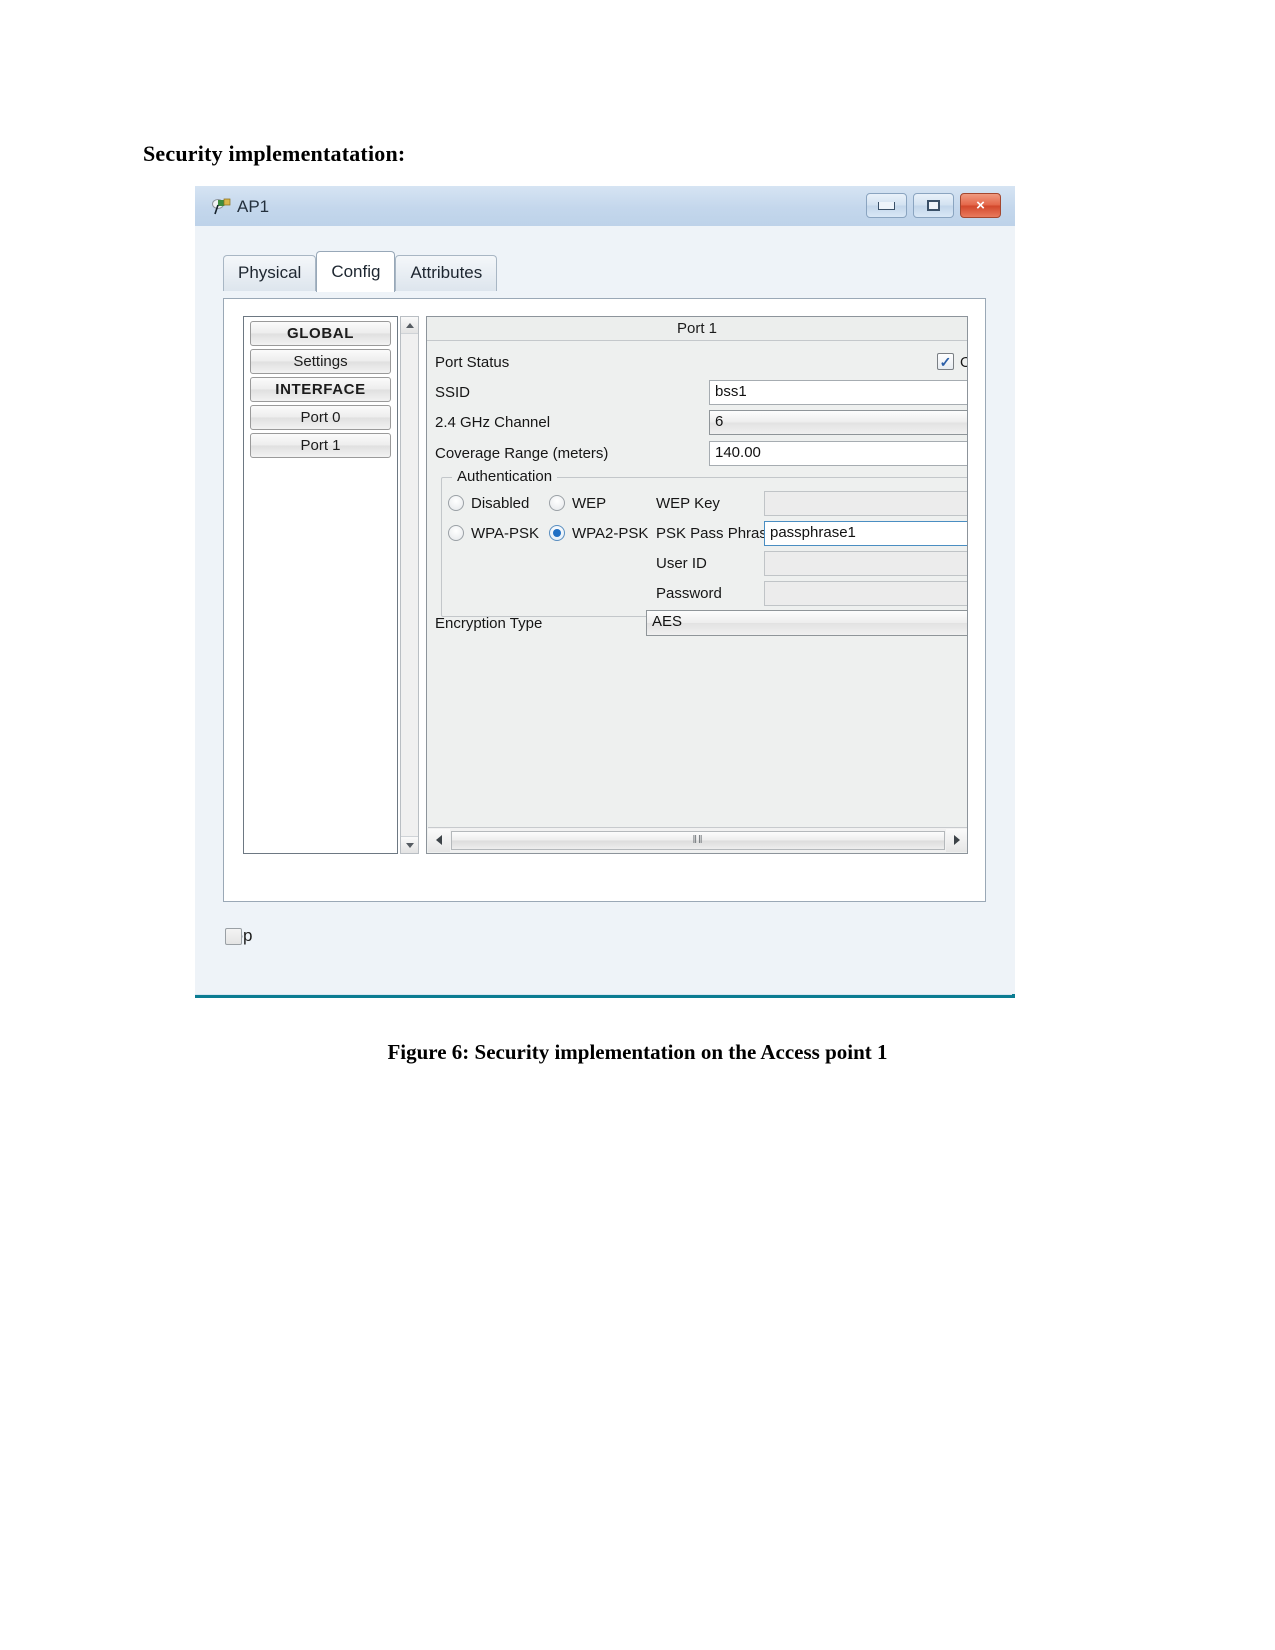  I want to click on coverage-input: 140.00, so click(838, 453).